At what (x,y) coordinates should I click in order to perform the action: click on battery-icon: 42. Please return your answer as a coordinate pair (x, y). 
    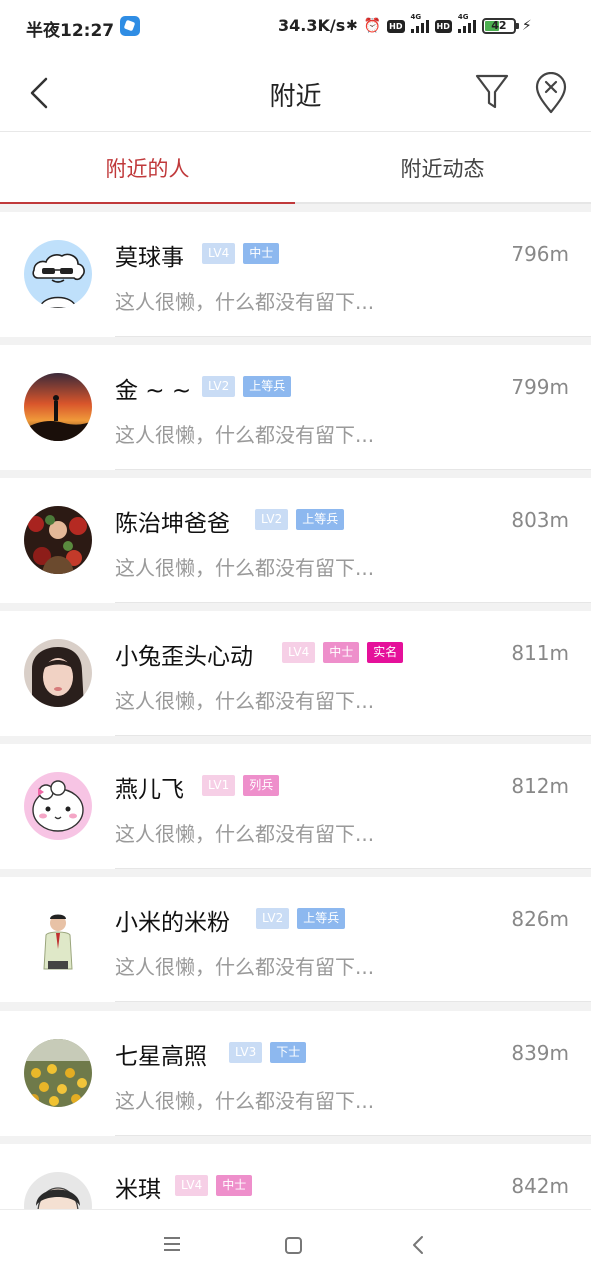
    Looking at the image, I should click on (500, 26).